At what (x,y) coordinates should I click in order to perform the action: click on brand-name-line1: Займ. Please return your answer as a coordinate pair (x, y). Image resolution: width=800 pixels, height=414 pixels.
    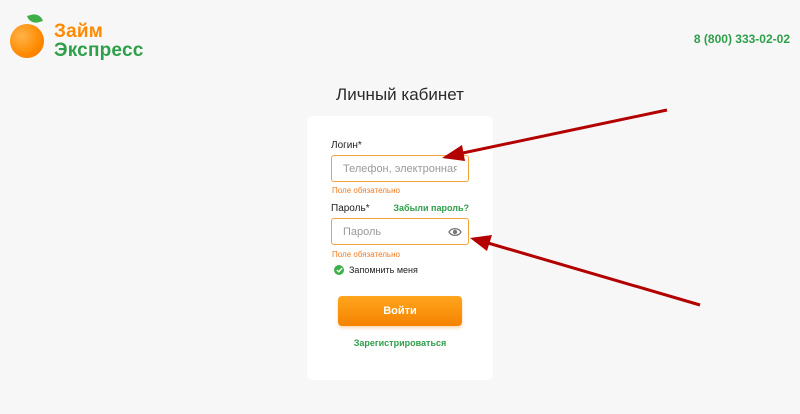
    Looking at the image, I should click on (79, 31).